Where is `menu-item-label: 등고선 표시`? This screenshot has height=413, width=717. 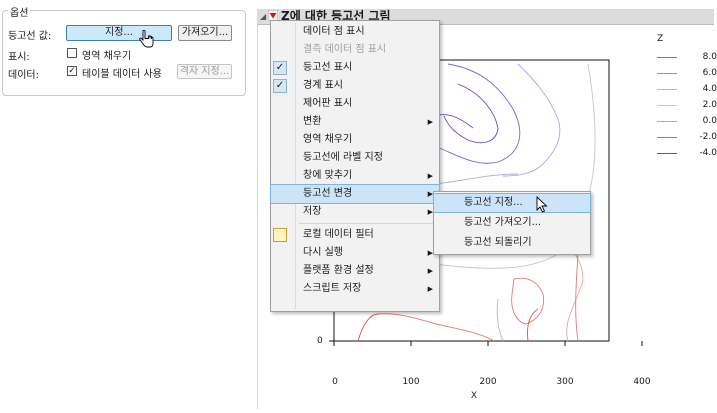
menu-item-label: 등고선 표시 is located at coordinates (328, 67).